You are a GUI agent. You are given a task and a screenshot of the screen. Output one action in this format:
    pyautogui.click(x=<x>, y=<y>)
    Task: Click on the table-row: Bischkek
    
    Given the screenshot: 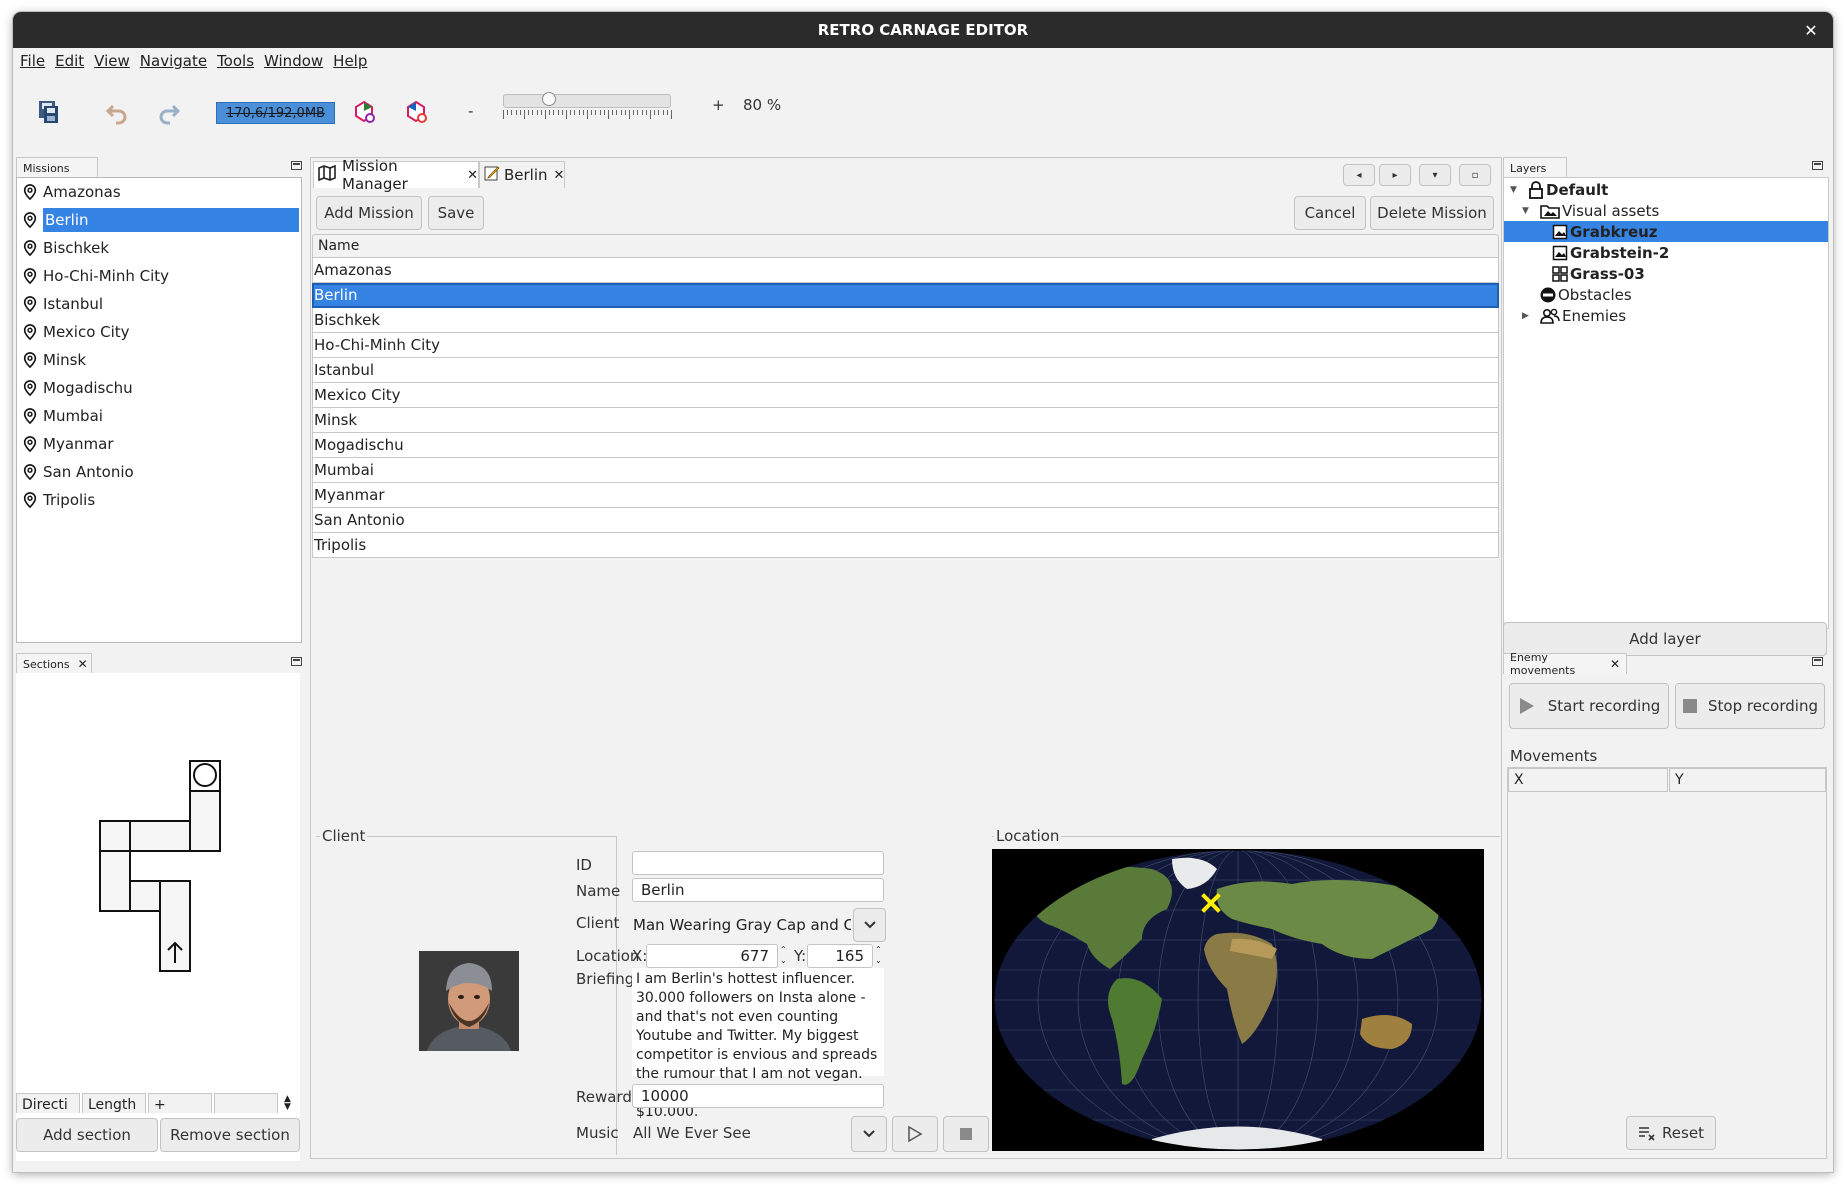 What is the action you would take?
    pyautogui.click(x=905, y=320)
    